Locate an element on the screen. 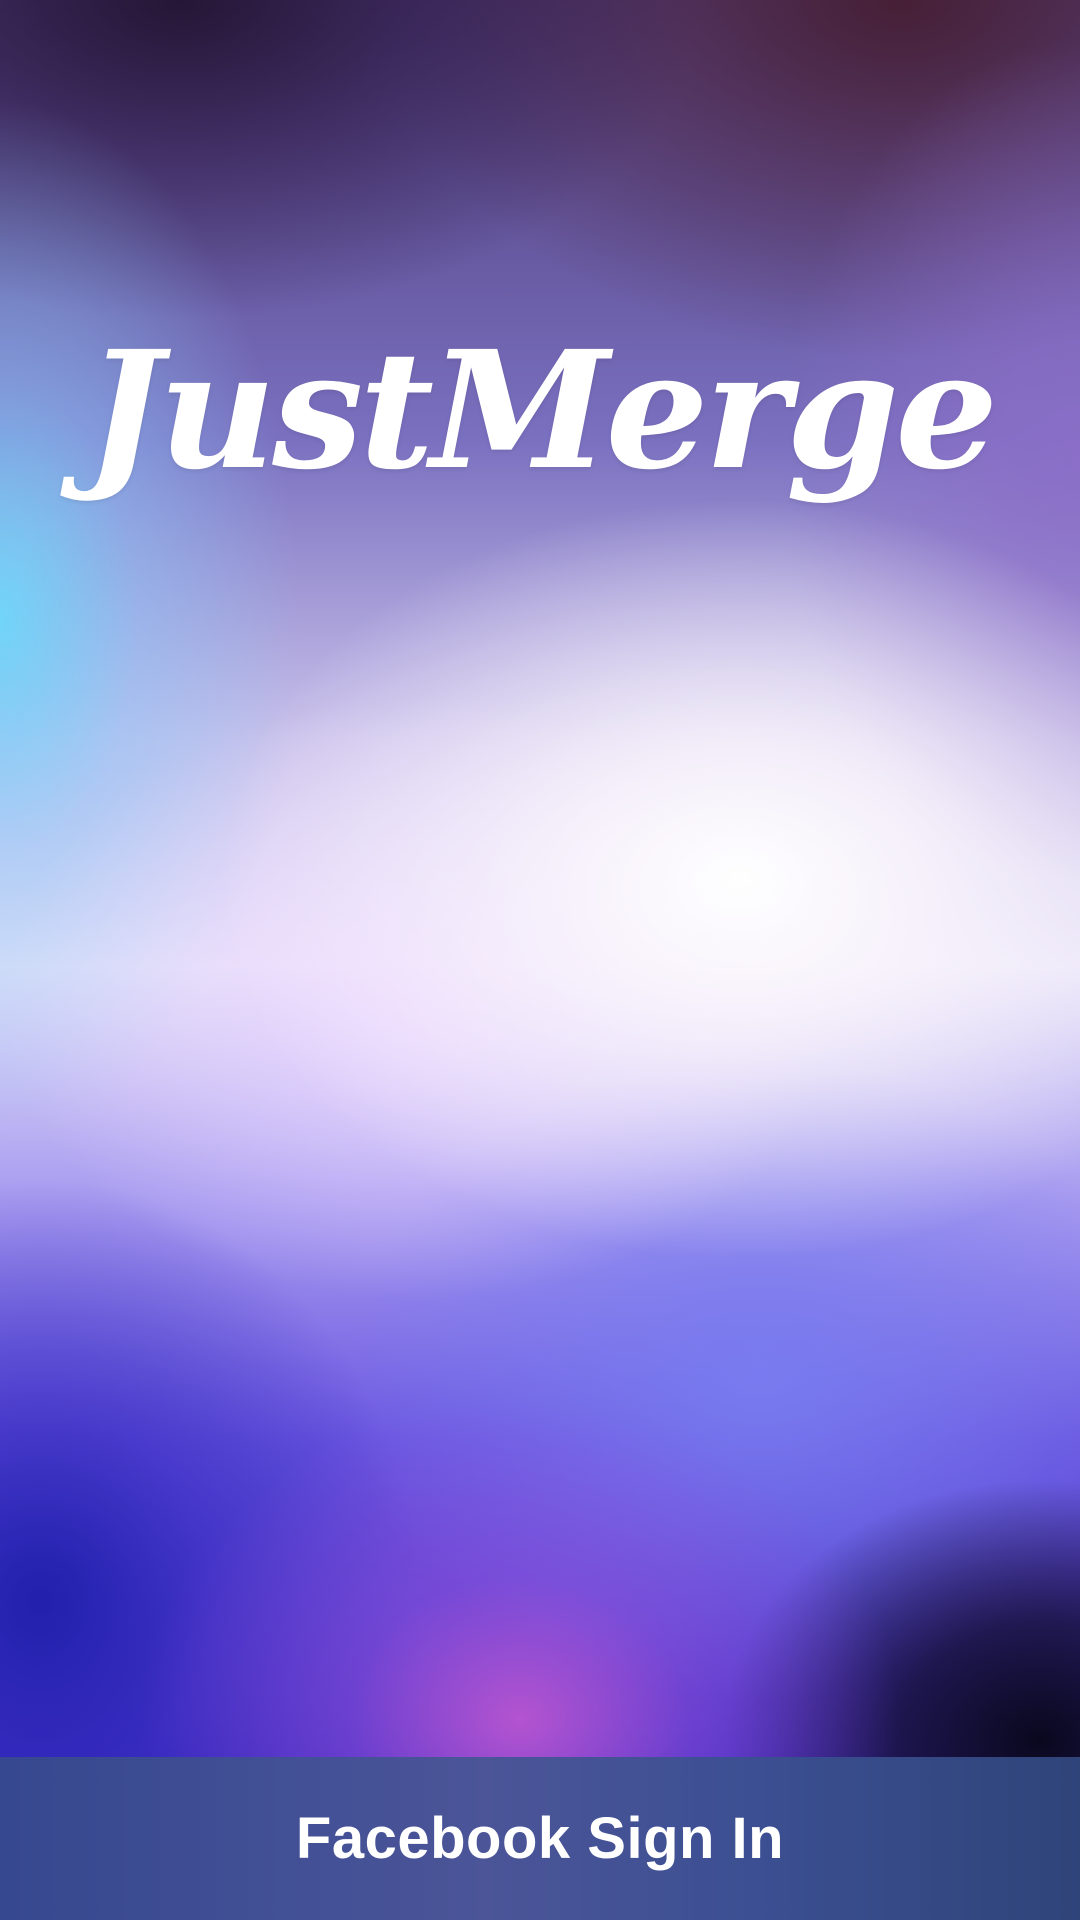 The height and width of the screenshot is (1920, 1080). facebook-sign-in-button: Facebook Sign In is located at coordinates (540, 1838).